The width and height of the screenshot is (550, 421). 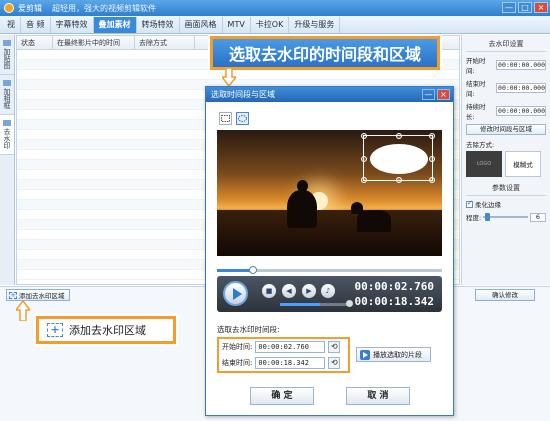 What do you see at coordinates (329, 267) in the screenshot?
I see `seek-bar` at bounding box center [329, 267].